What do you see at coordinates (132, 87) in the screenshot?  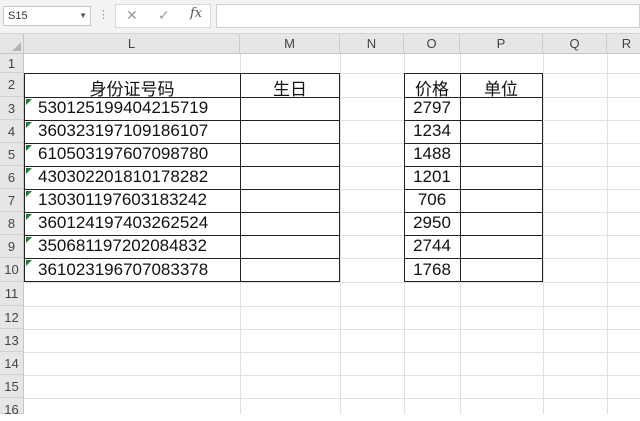 I see `header-id-number: 身份证号码` at bounding box center [132, 87].